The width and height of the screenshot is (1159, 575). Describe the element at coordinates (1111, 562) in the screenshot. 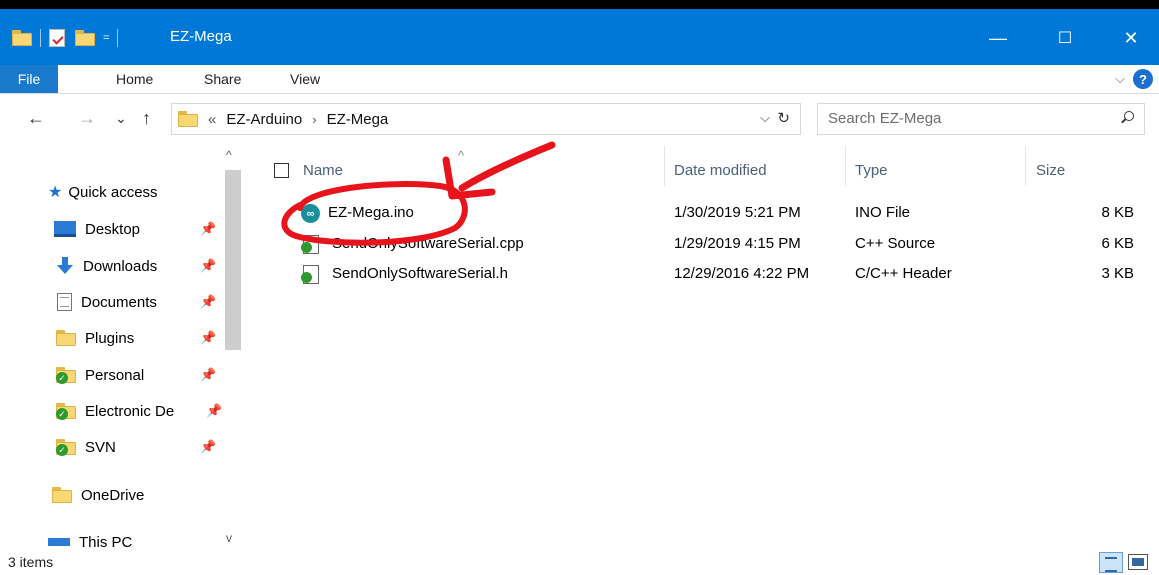

I see `details-view-icon` at that location.